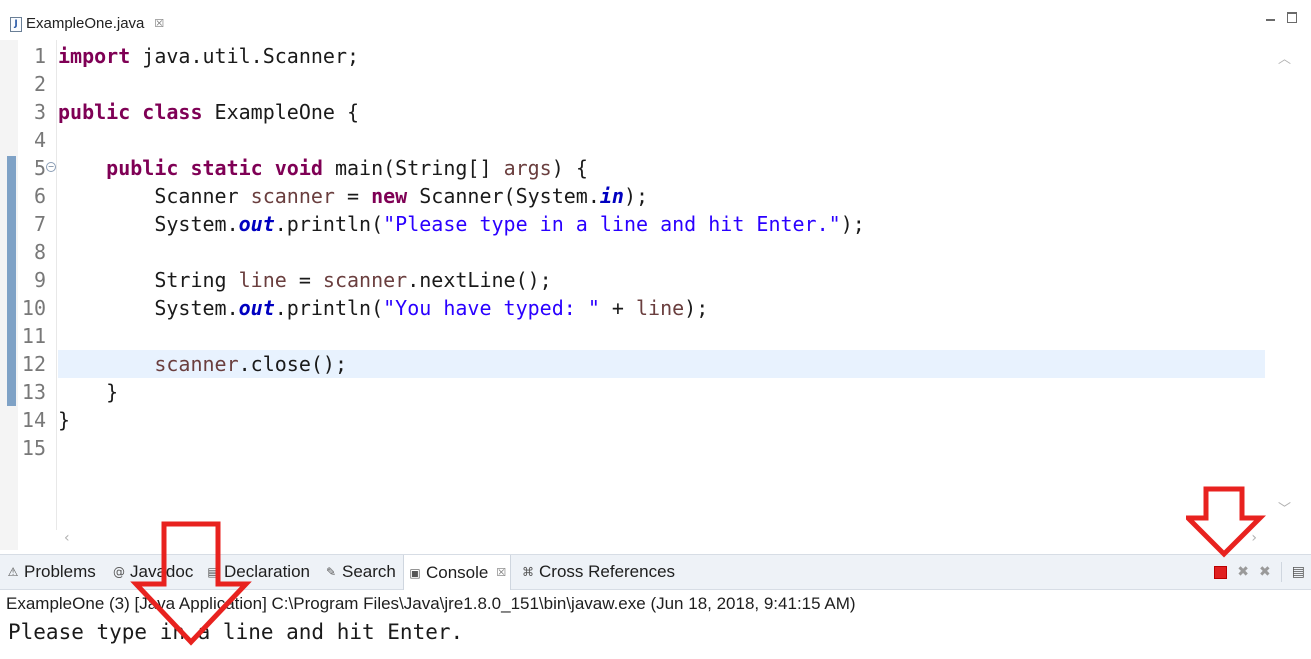  Describe the element at coordinates (611, 196) in the screenshot. I see `code-token: in` at that location.